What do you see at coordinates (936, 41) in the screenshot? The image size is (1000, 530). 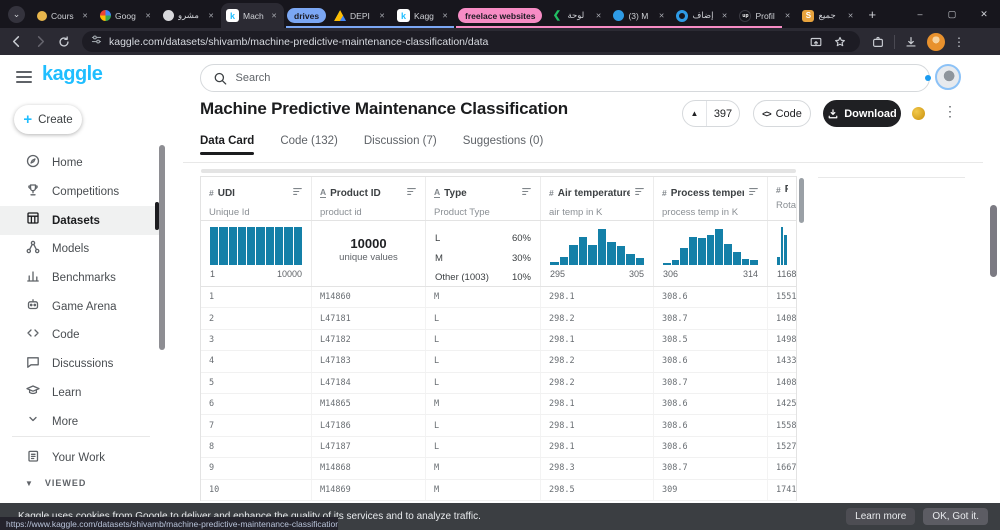 I see `browser-profile-avatar` at bounding box center [936, 41].